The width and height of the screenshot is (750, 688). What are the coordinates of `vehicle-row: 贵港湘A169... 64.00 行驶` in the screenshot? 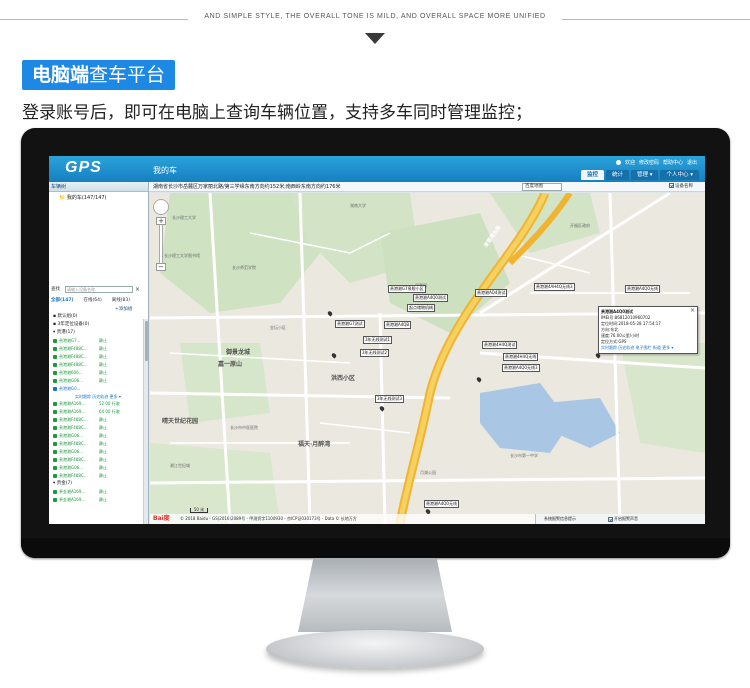 It's located at (97, 412).